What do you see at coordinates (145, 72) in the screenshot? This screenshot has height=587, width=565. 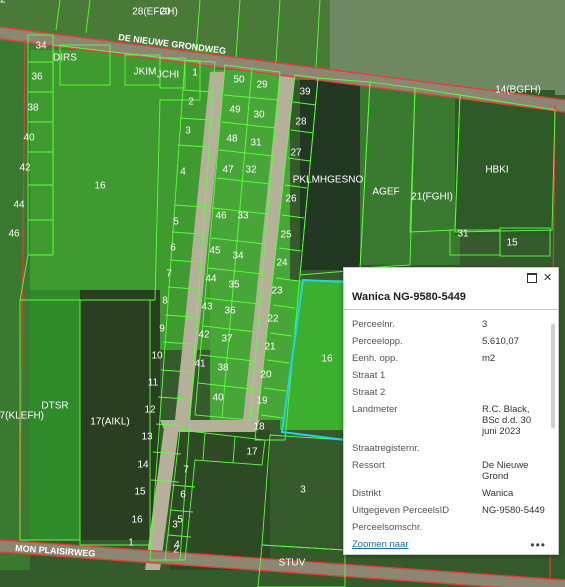 I see `parcel-label: JKIM` at bounding box center [145, 72].